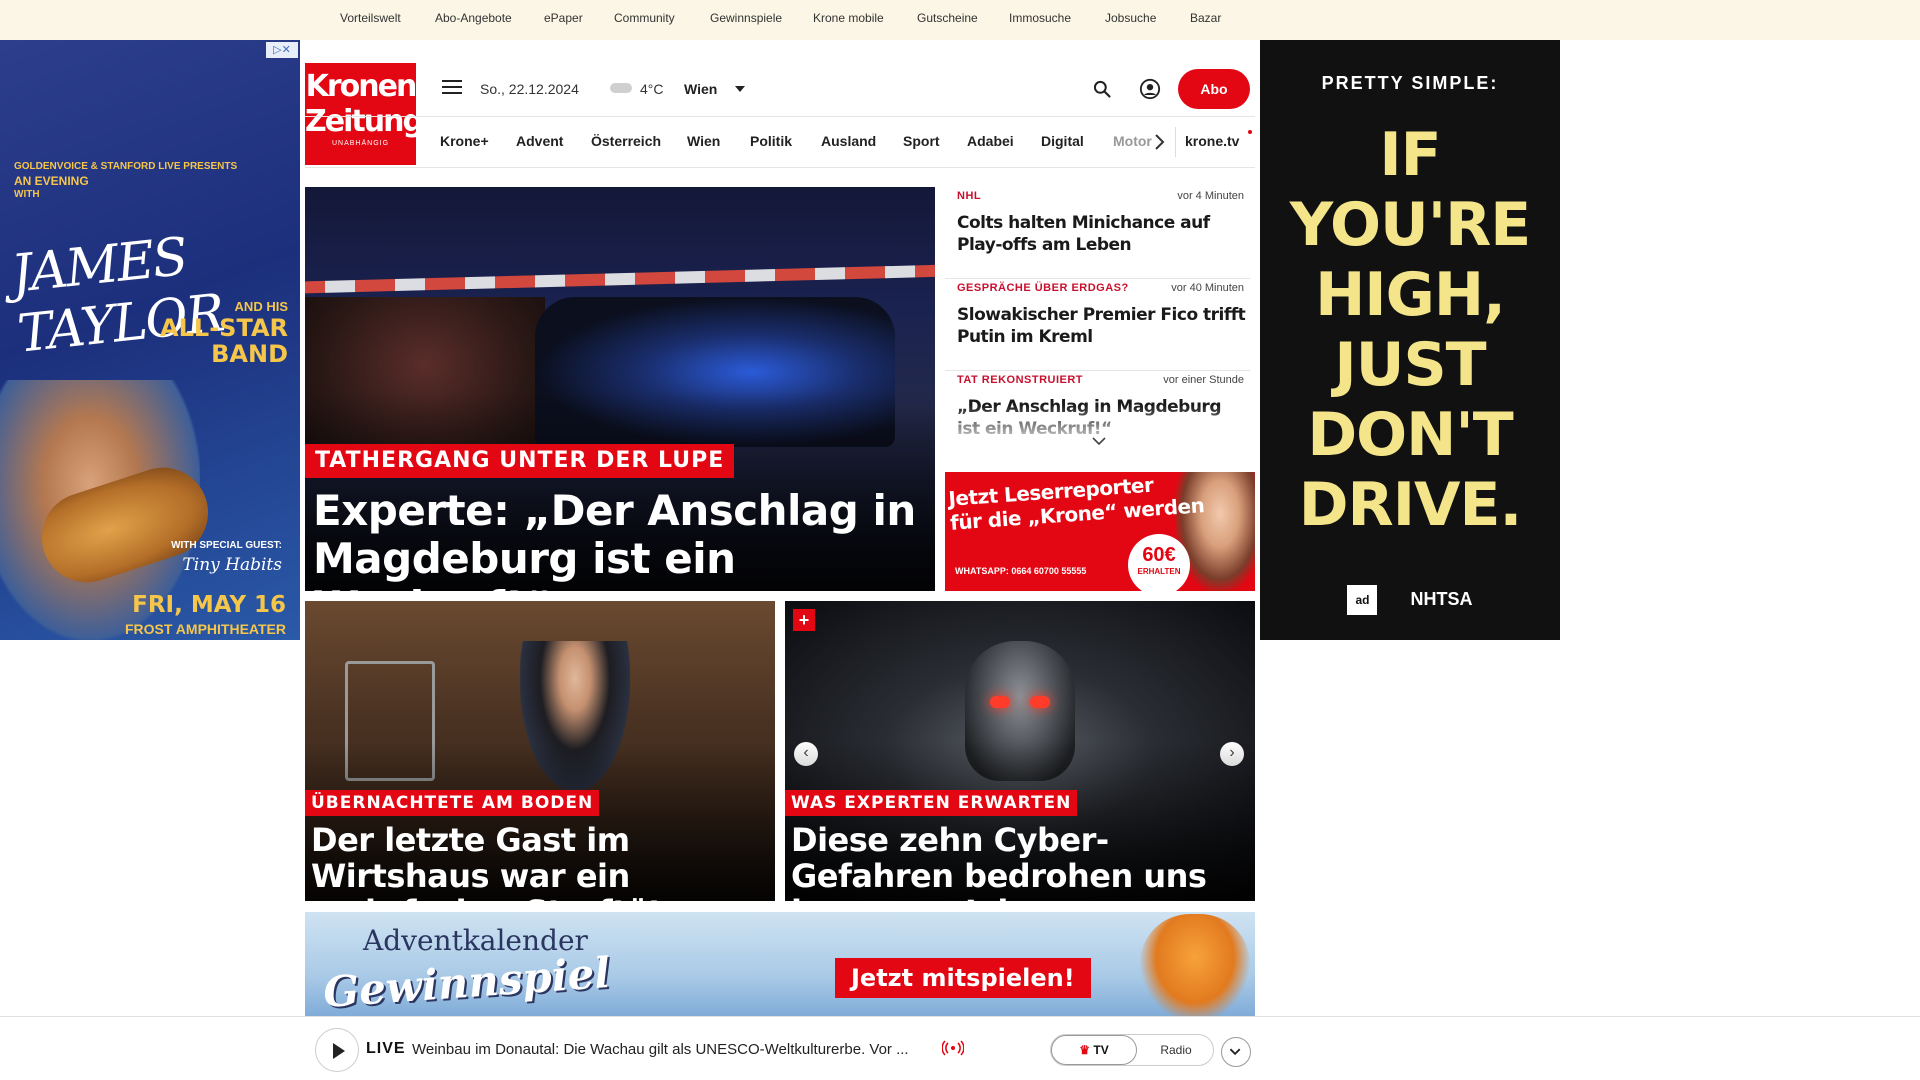 The height and width of the screenshot is (1080, 1920). Describe the element at coordinates (700, 89) in the screenshot. I see `city-selector: Wien` at that location.